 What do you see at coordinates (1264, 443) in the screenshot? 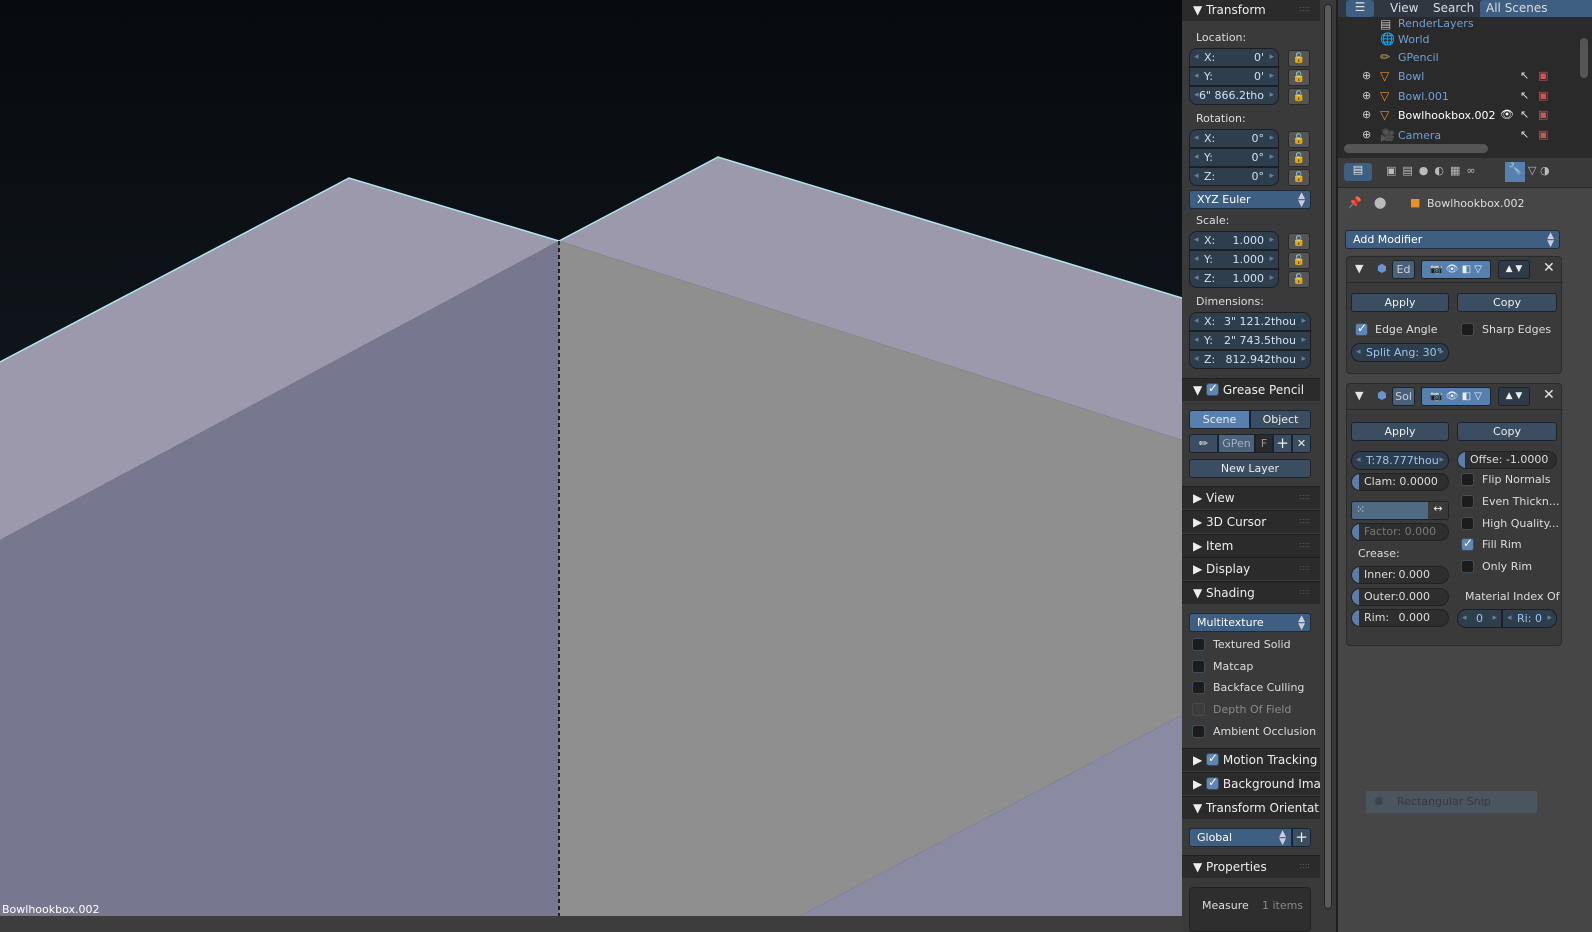
I see `f-toggle: F` at bounding box center [1264, 443].